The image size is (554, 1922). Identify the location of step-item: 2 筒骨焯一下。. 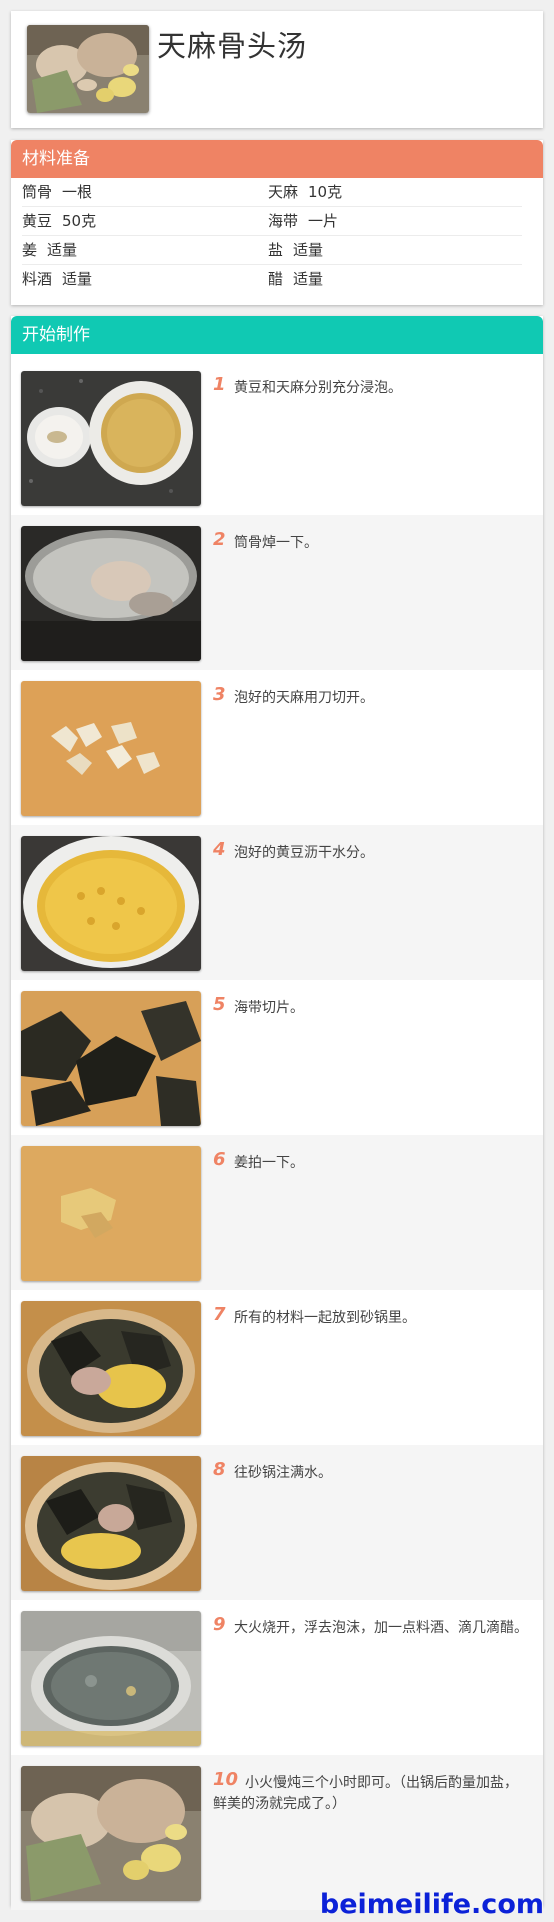
(277, 592).